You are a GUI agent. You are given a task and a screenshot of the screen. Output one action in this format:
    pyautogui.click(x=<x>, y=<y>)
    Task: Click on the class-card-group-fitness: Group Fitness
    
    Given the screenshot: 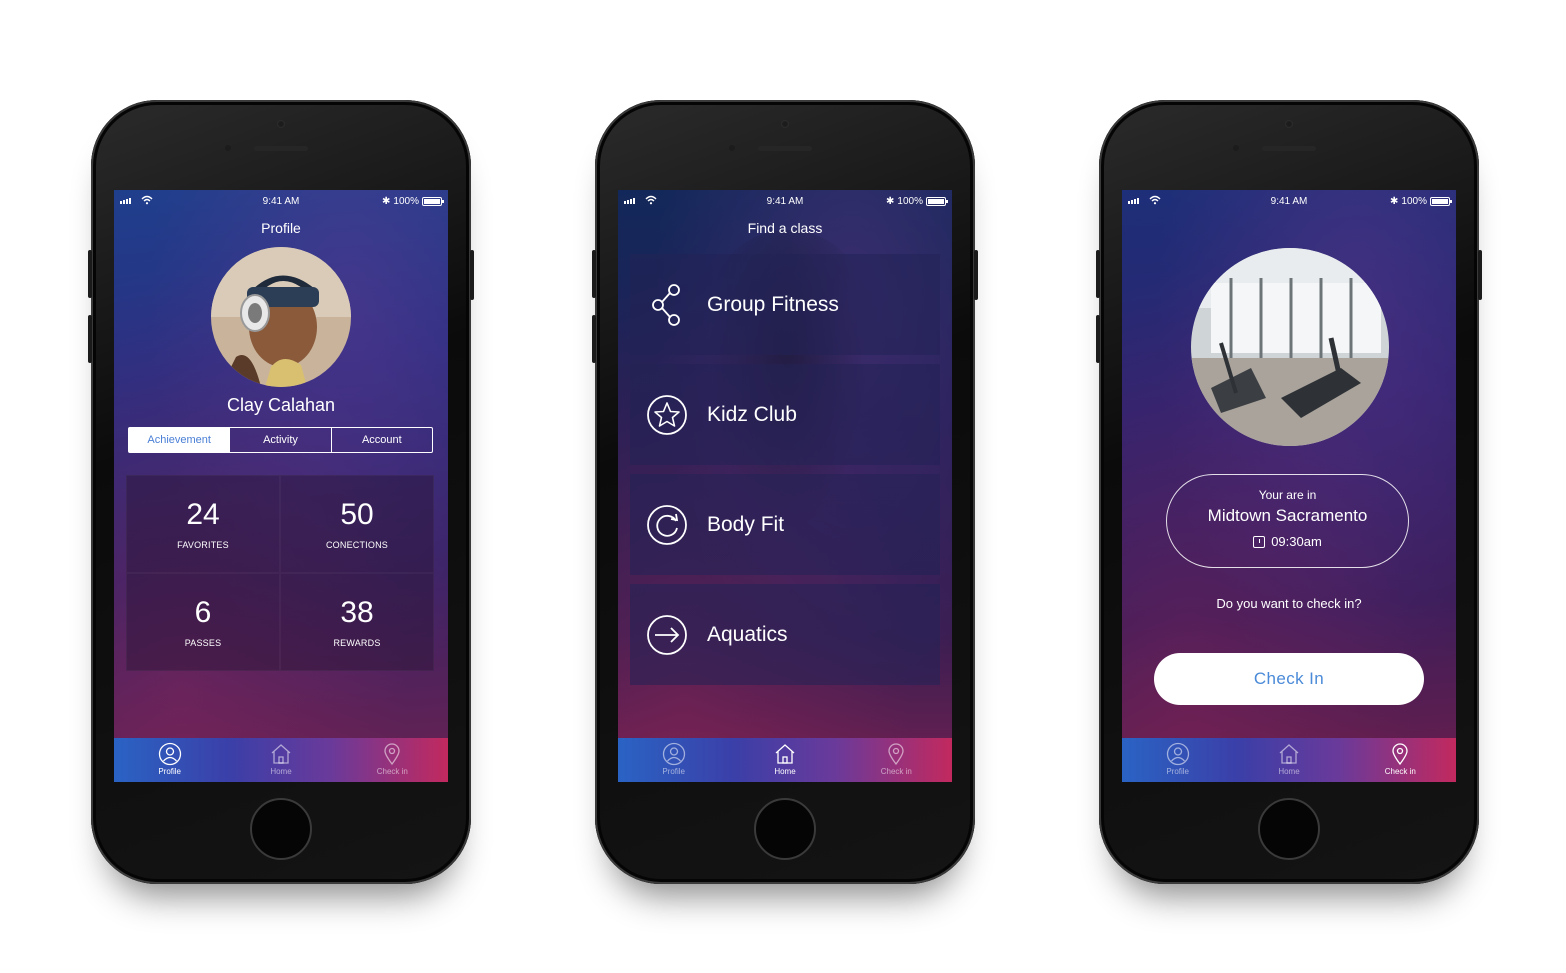 What is the action you would take?
    pyautogui.click(x=785, y=304)
    